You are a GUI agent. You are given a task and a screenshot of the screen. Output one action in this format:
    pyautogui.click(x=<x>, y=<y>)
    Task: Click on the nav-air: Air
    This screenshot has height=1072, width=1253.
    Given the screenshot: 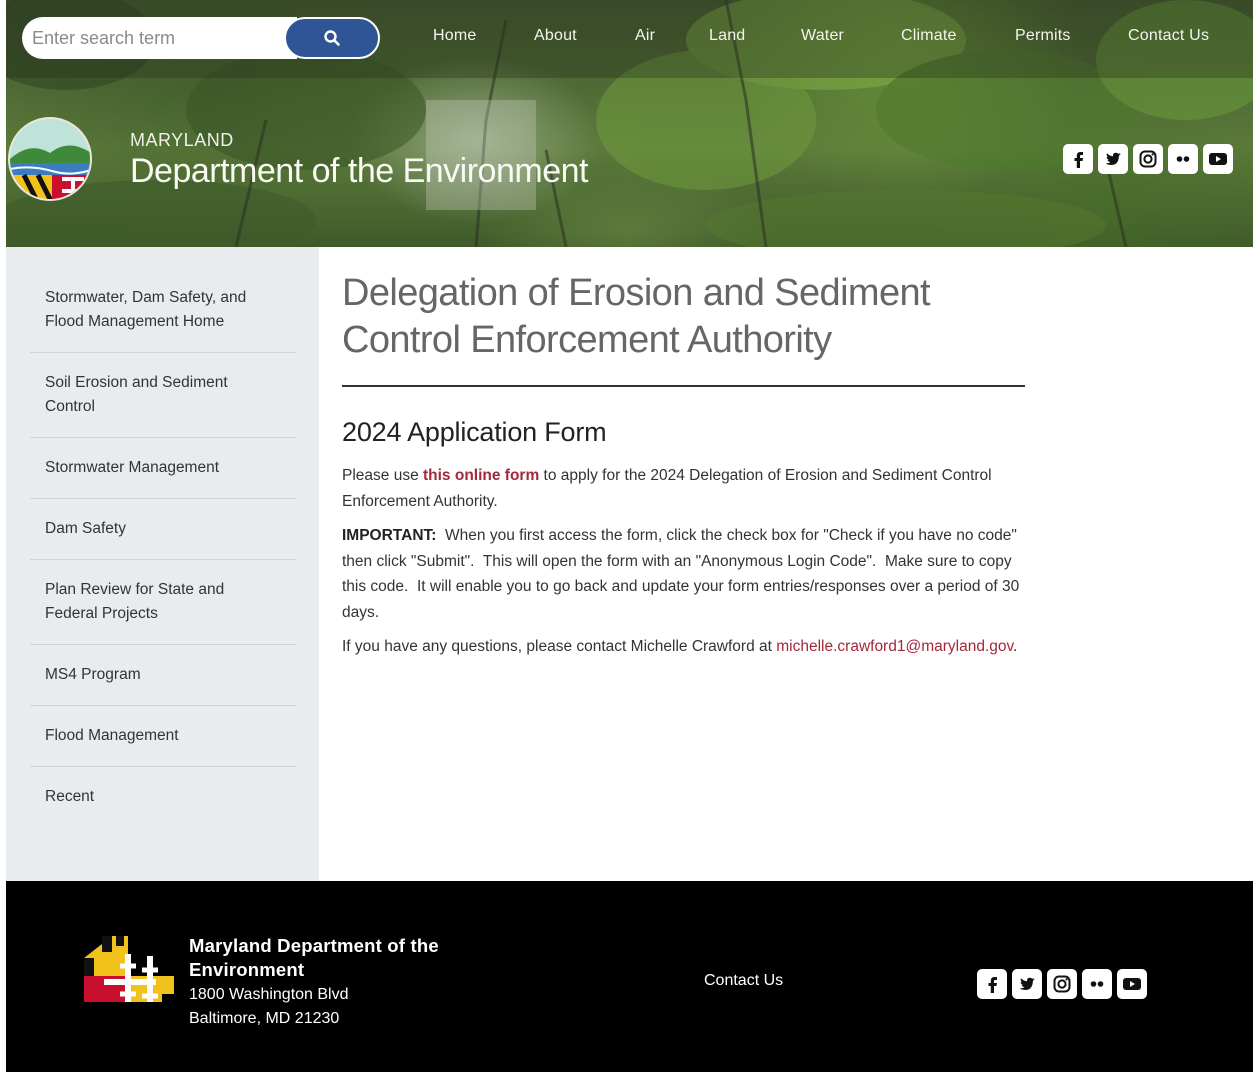 What is the action you would take?
    pyautogui.click(x=645, y=36)
    